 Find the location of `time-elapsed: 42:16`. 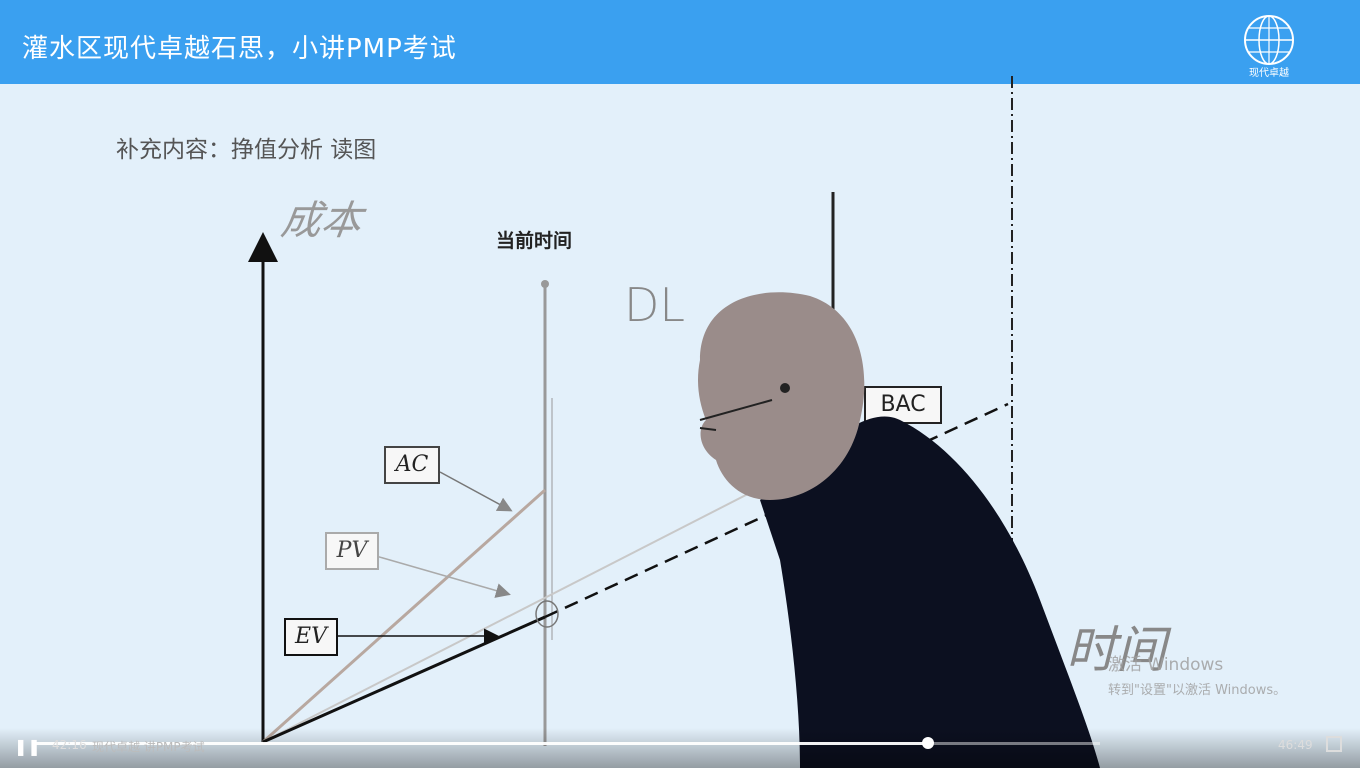

time-elapsed: 42:16 is located at coordinates (69, 745).